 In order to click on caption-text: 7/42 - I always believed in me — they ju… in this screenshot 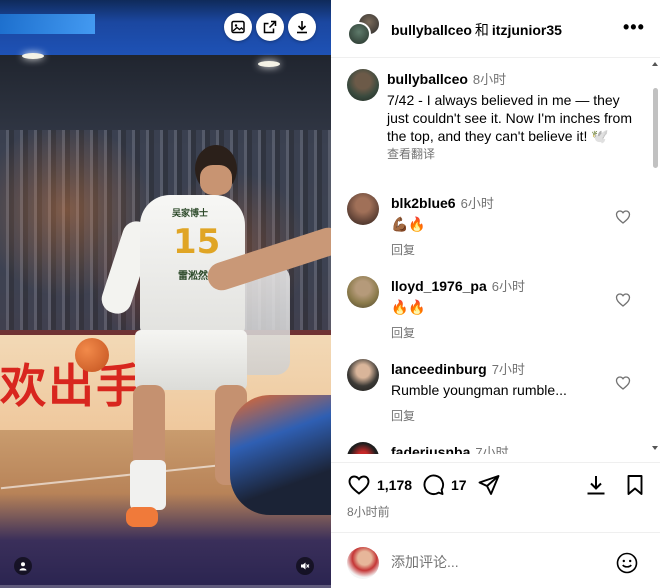, I will do `click(509, 118)`.